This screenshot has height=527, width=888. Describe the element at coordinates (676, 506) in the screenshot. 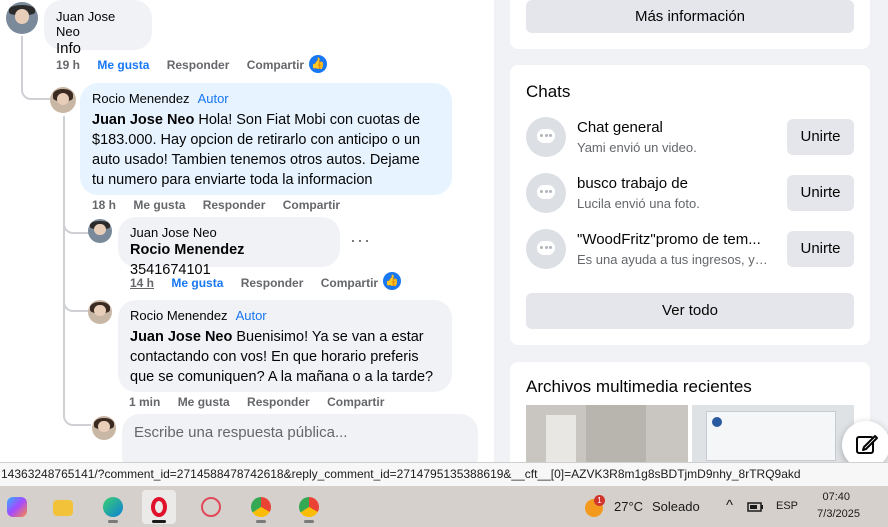

I see `weather-condition: Soleado` at that location.